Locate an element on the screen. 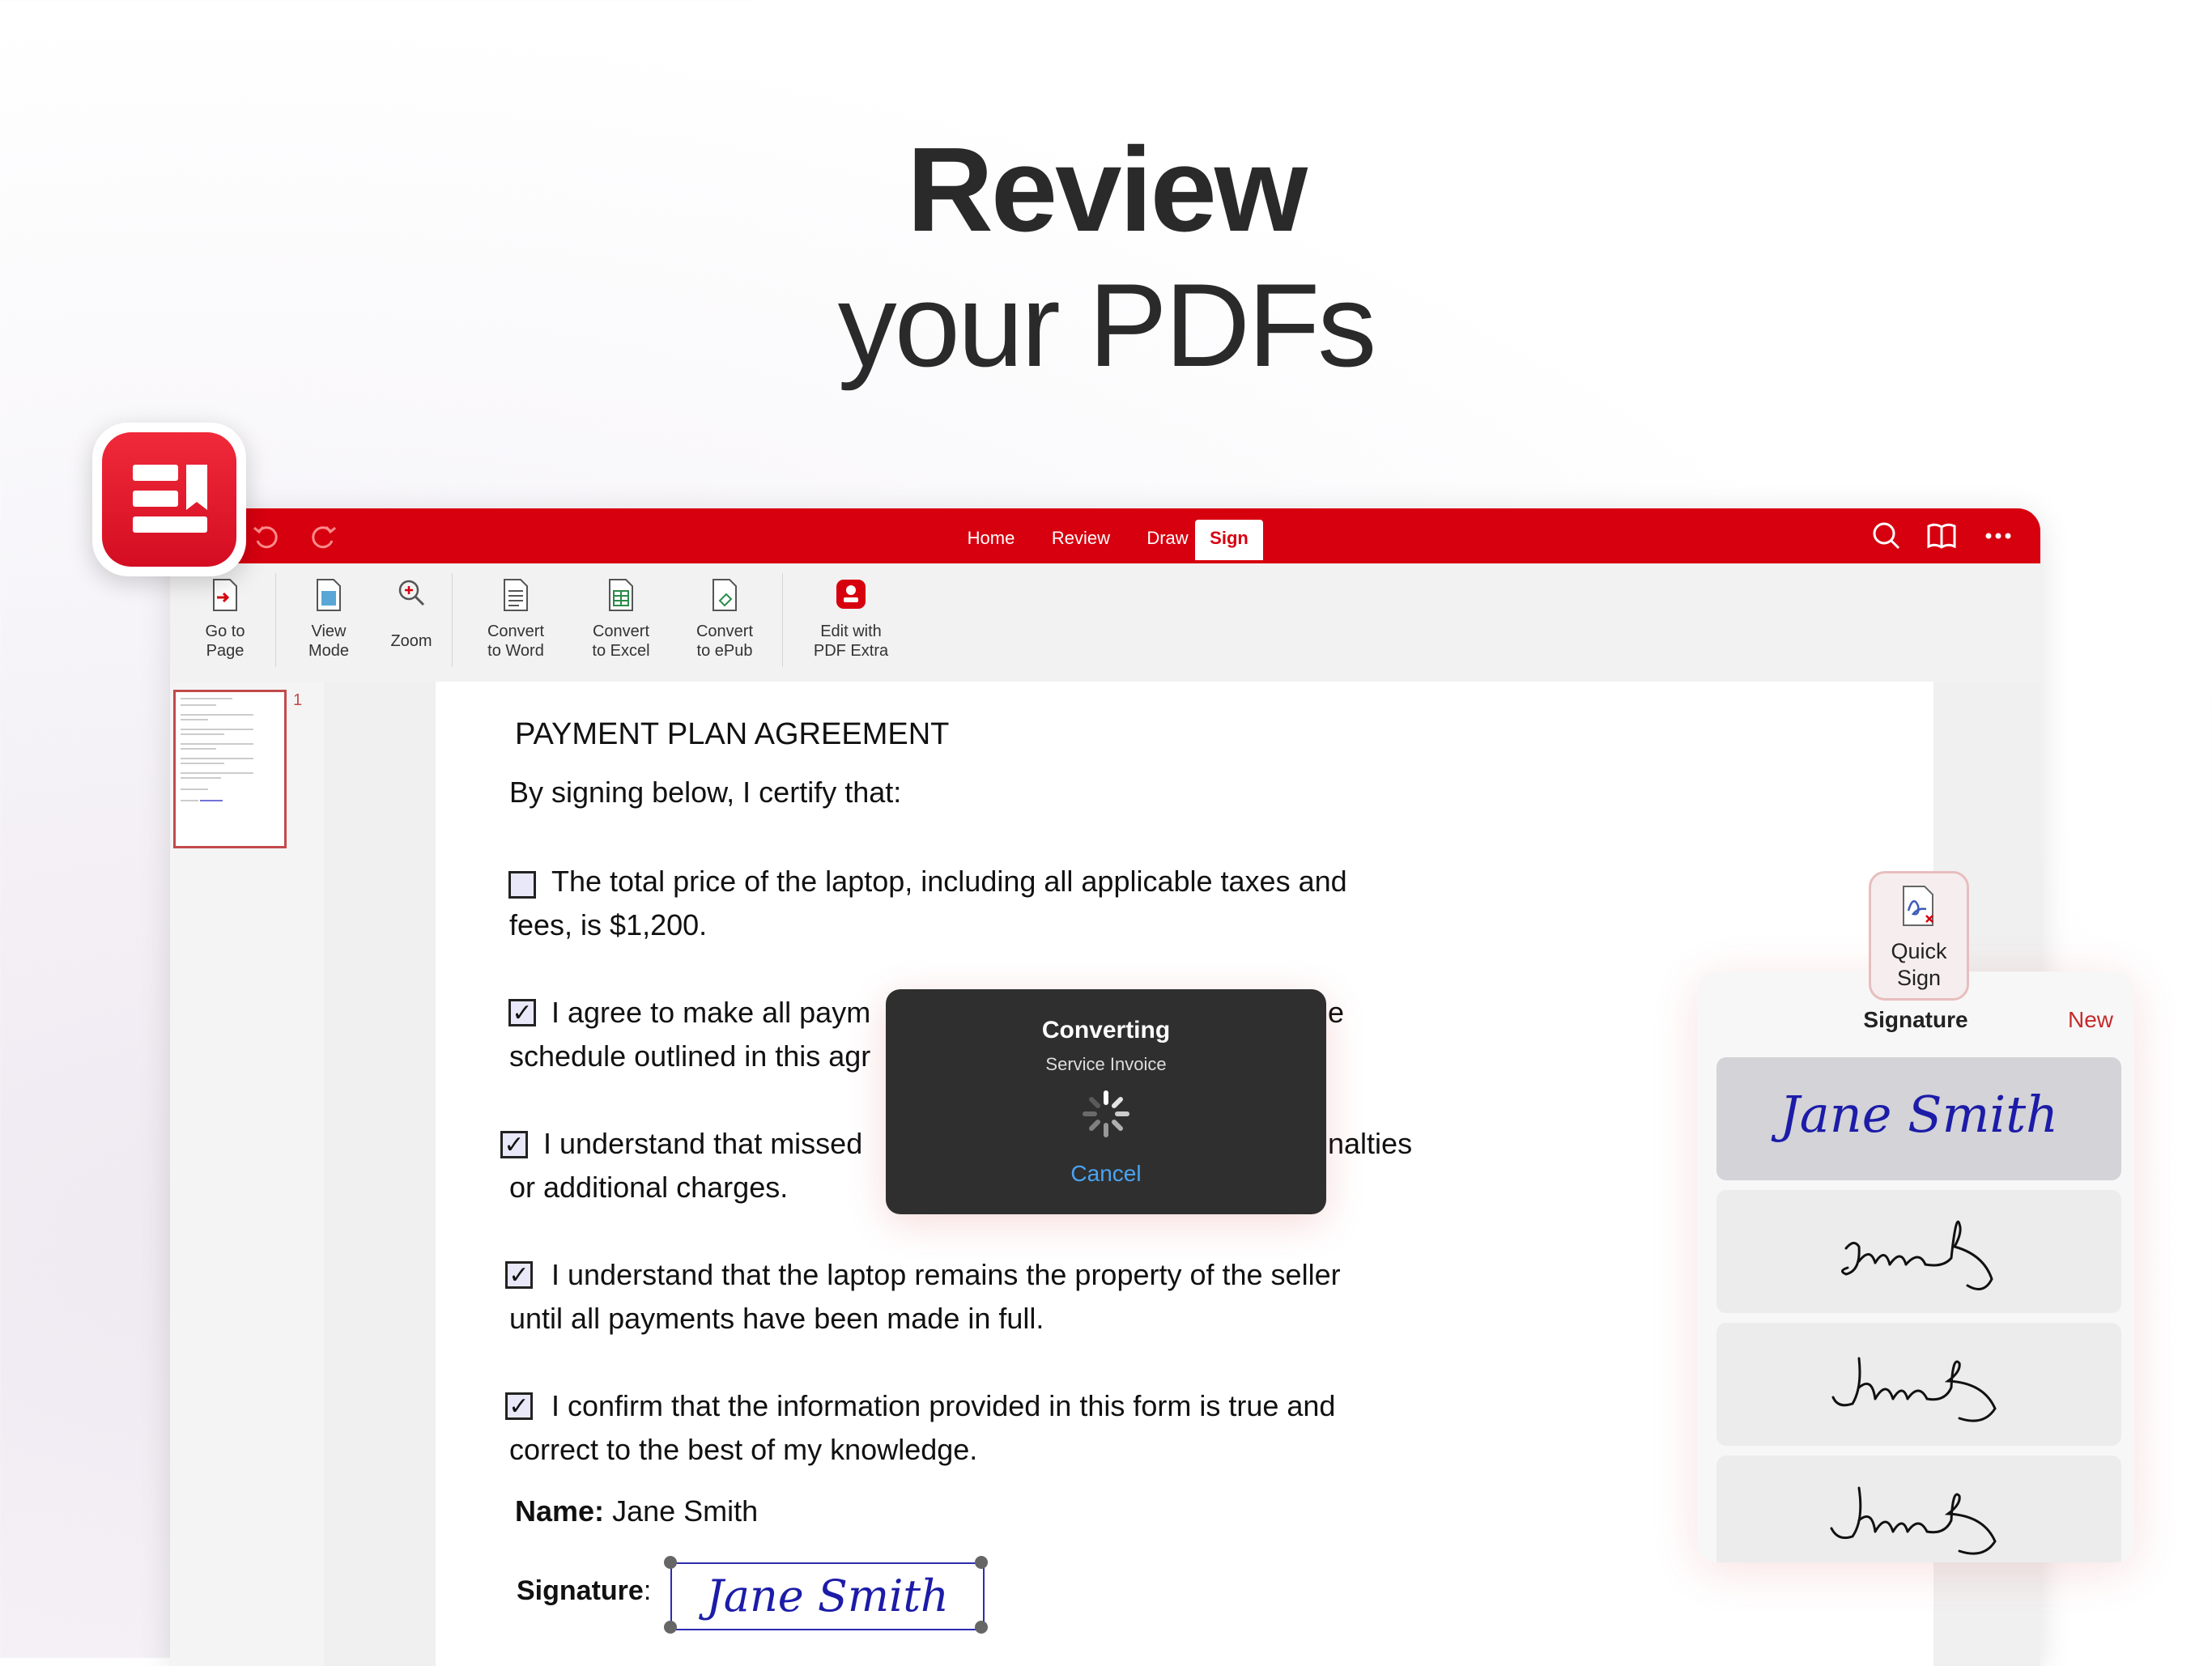 This screenshot has width=2212, height=1666. checkbox-missed-payments: ✓ is located at coordinates (514, 1144).